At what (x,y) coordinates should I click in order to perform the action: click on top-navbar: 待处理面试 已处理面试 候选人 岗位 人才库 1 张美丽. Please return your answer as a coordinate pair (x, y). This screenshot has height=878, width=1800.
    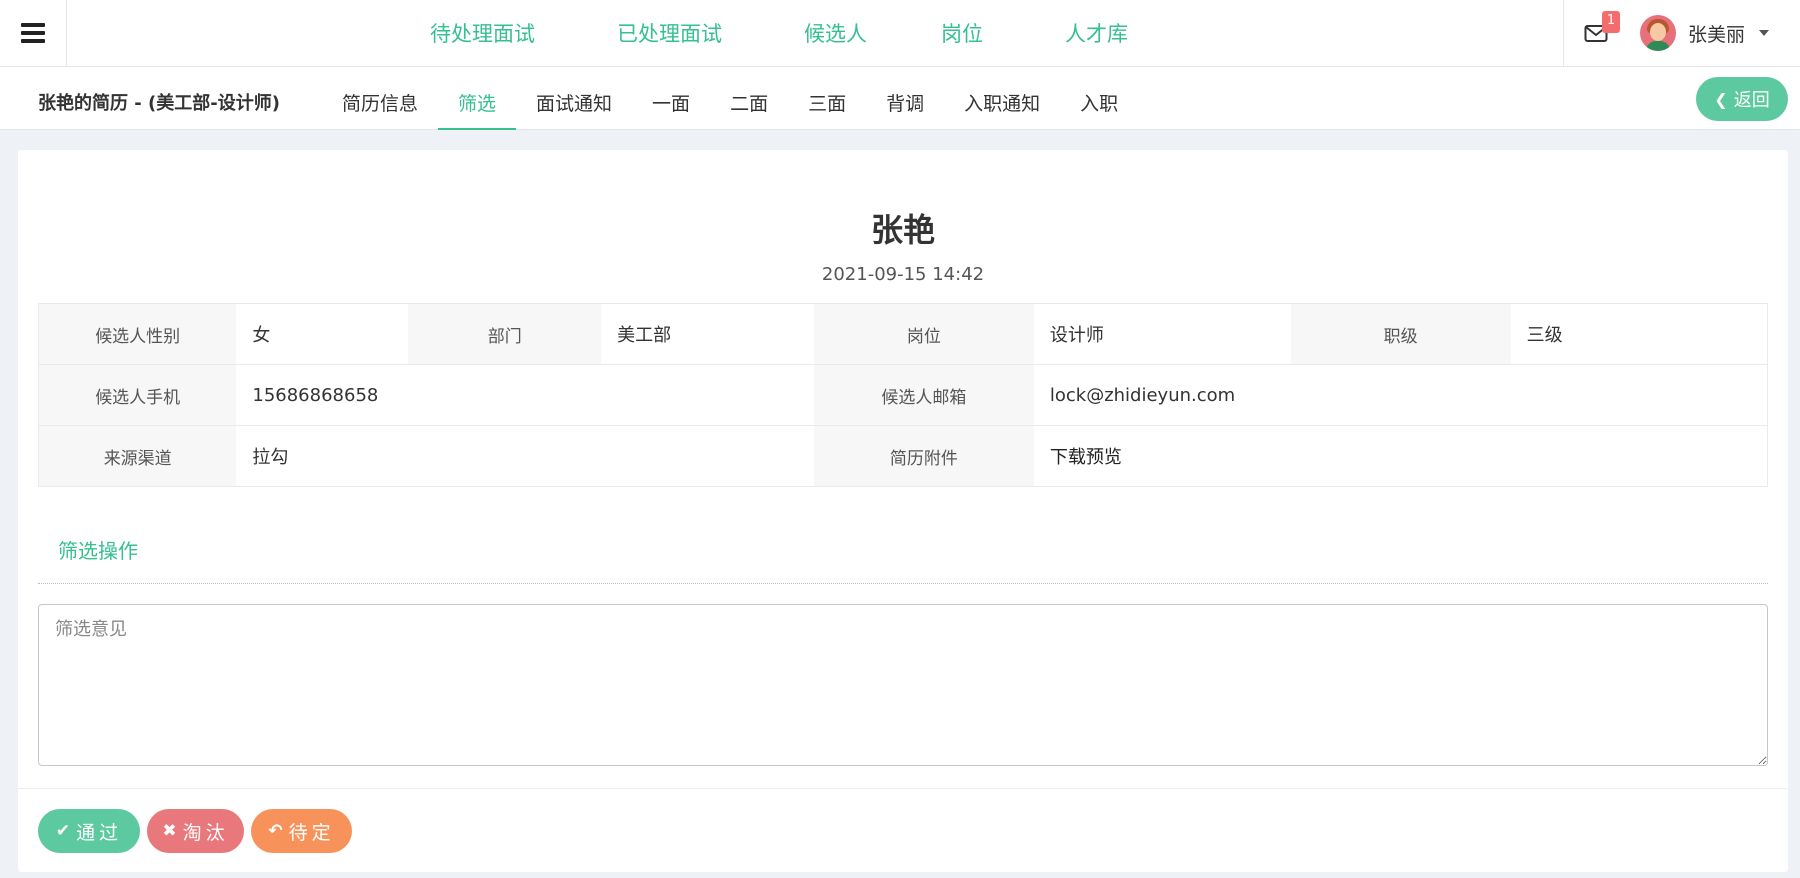
    Looking at the image, I should click on (900, 33).